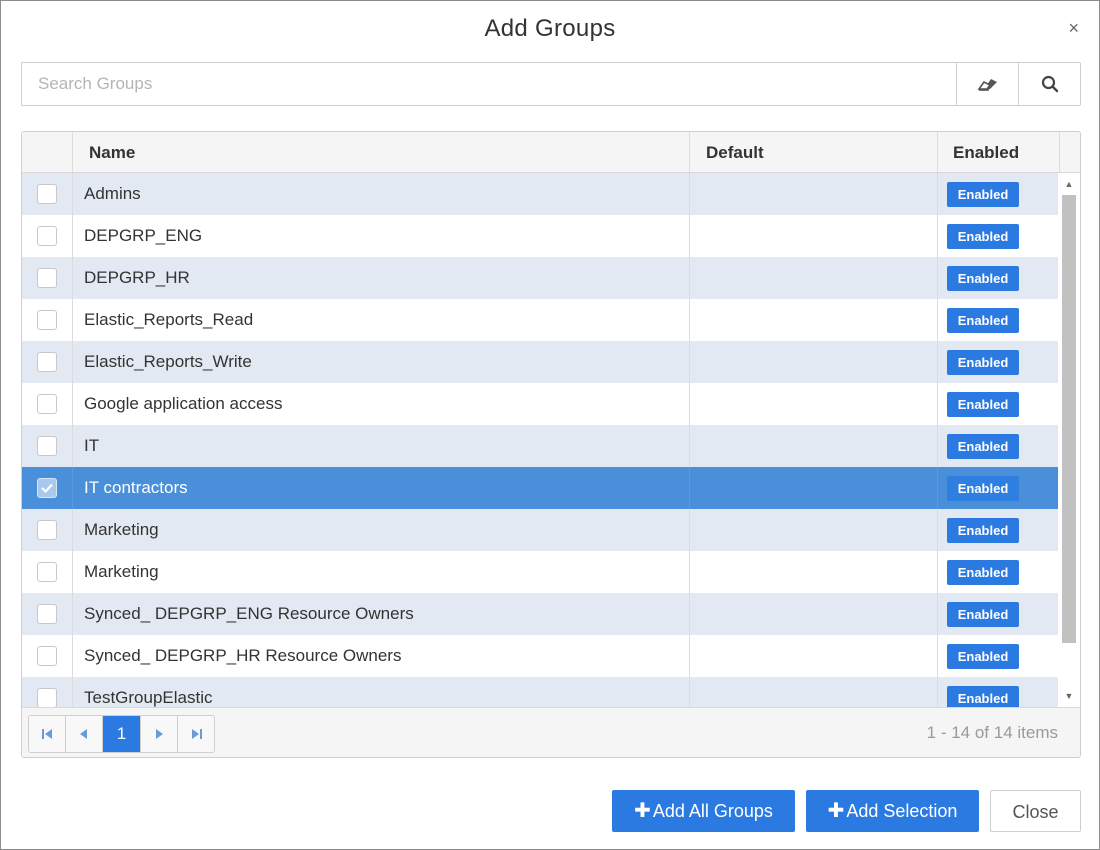 This screenshot has width=1100, height=850. Describe the element at coordinates (1035, 811) in the screenshot. I see `close-button: Close` at that location.